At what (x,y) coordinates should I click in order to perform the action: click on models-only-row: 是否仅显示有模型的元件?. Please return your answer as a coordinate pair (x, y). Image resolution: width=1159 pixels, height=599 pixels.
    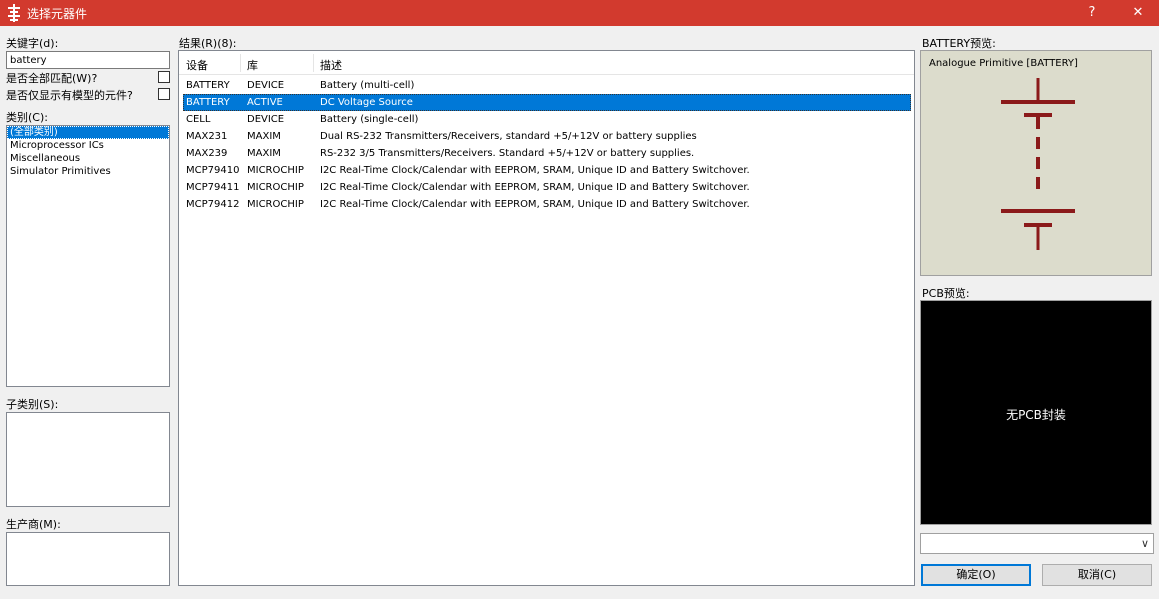
    Looking at the image, I should click on (89, 94).